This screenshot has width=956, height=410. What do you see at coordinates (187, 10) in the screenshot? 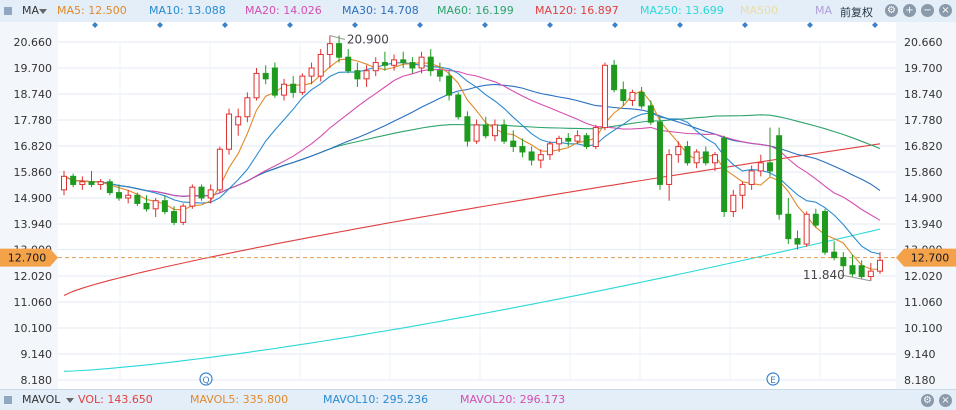
I see `ma10-label: MA10: 13.088` at bounding box center [187, 10].